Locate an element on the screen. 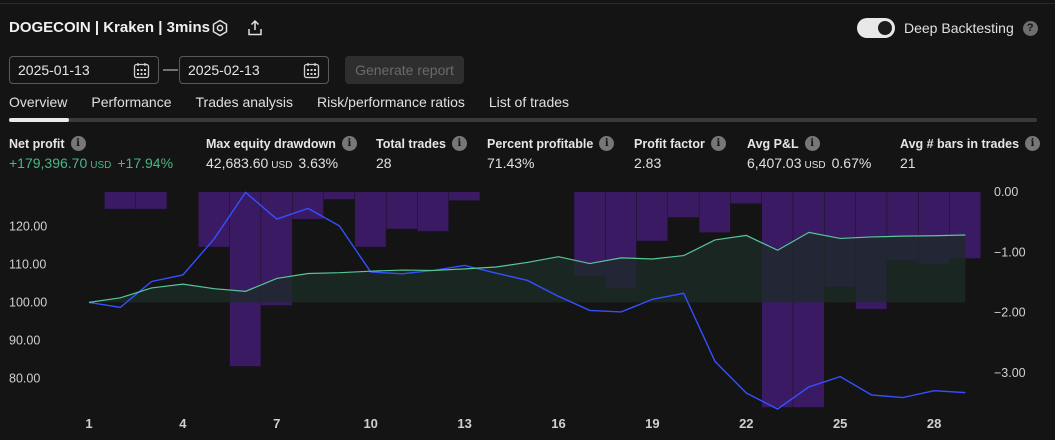 The width and height of the screenshot is (1055, 440). tab-risk-performance-ratios: Risk/performance ratios is located at coordinates (391, 102).